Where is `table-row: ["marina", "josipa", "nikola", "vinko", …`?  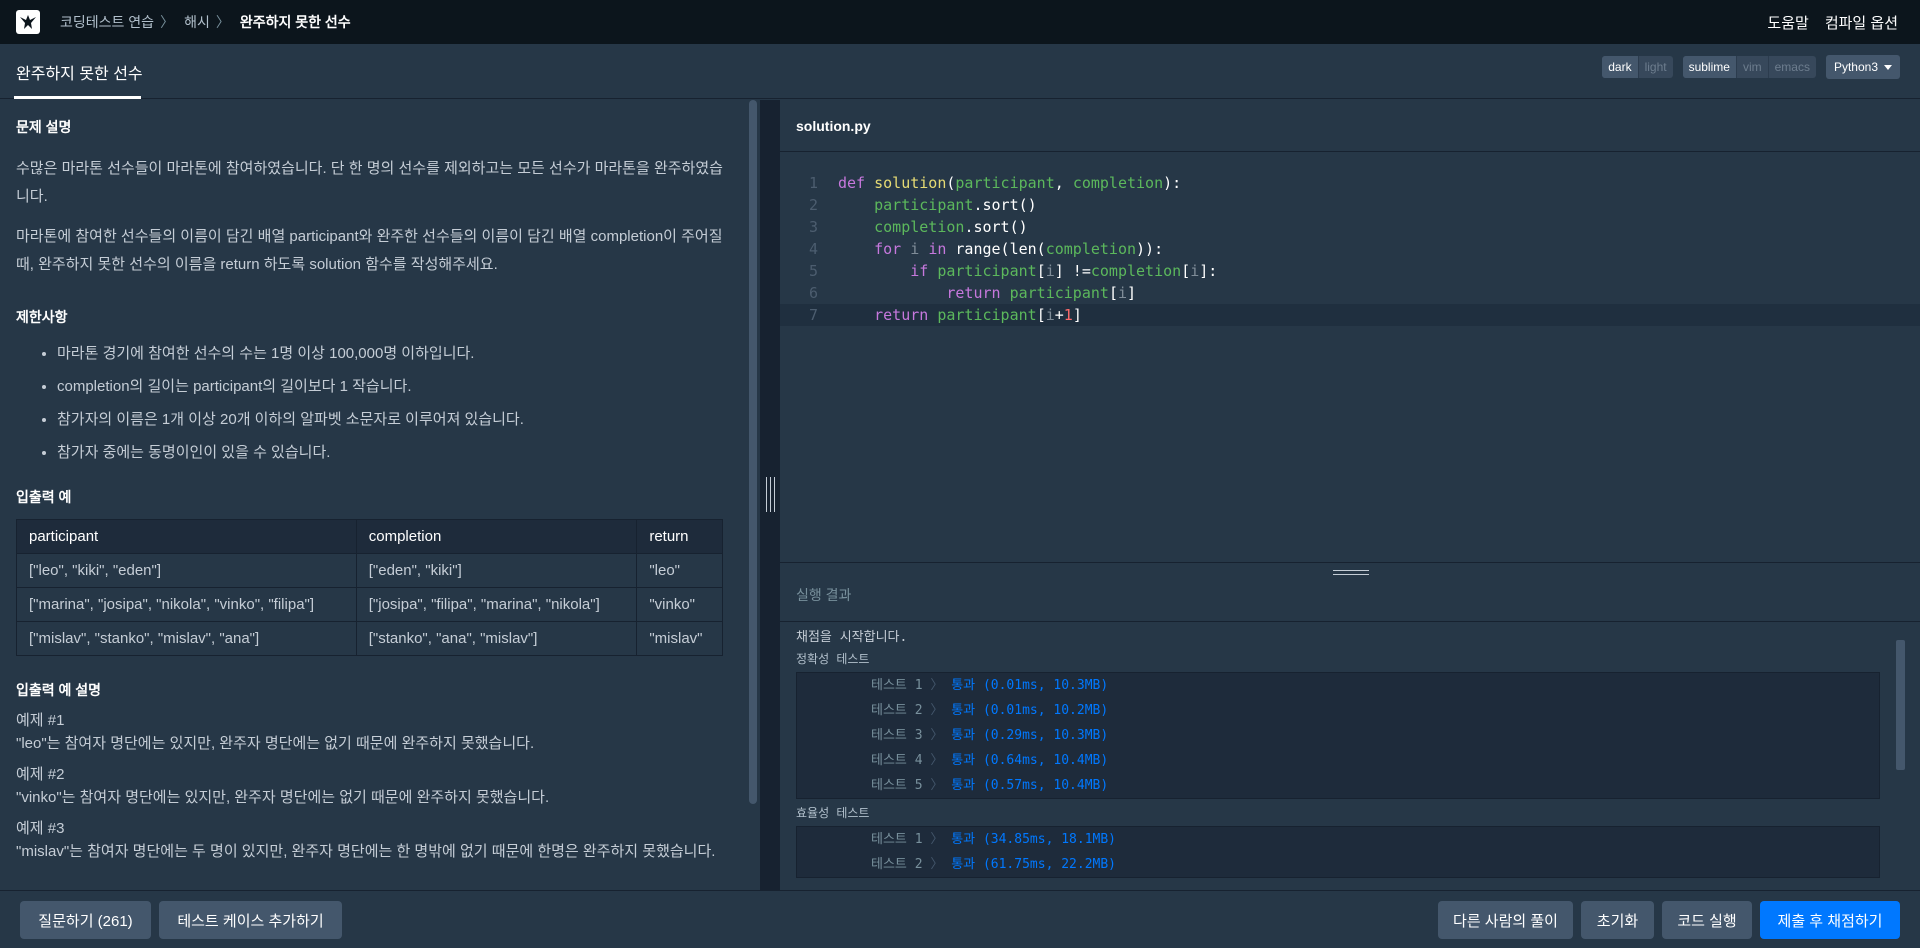 table-row: ["marina", "josipa", "nikola", "vinko", … is located at coordinates (369, 604).